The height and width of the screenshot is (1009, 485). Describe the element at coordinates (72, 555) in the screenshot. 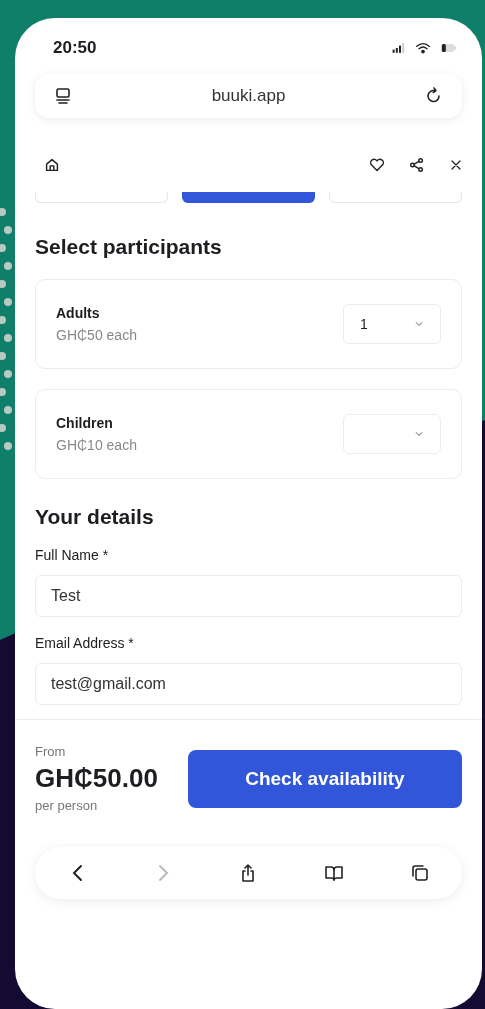

I see `field-label: Full Name *` at that location.